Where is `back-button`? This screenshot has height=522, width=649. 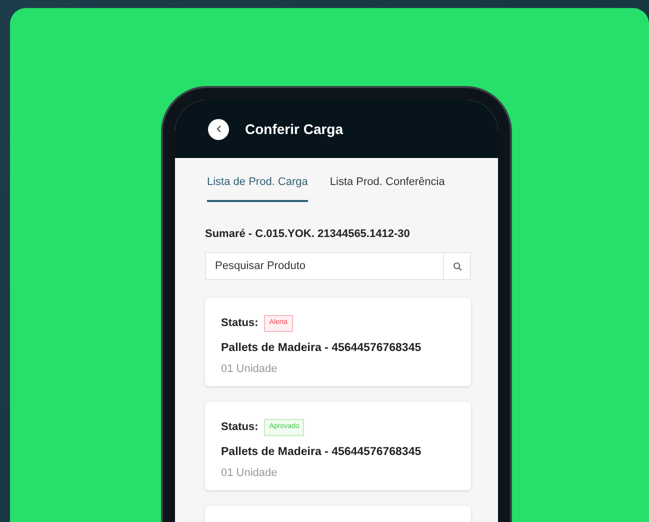 back-button is located at coordinates (218, 129).